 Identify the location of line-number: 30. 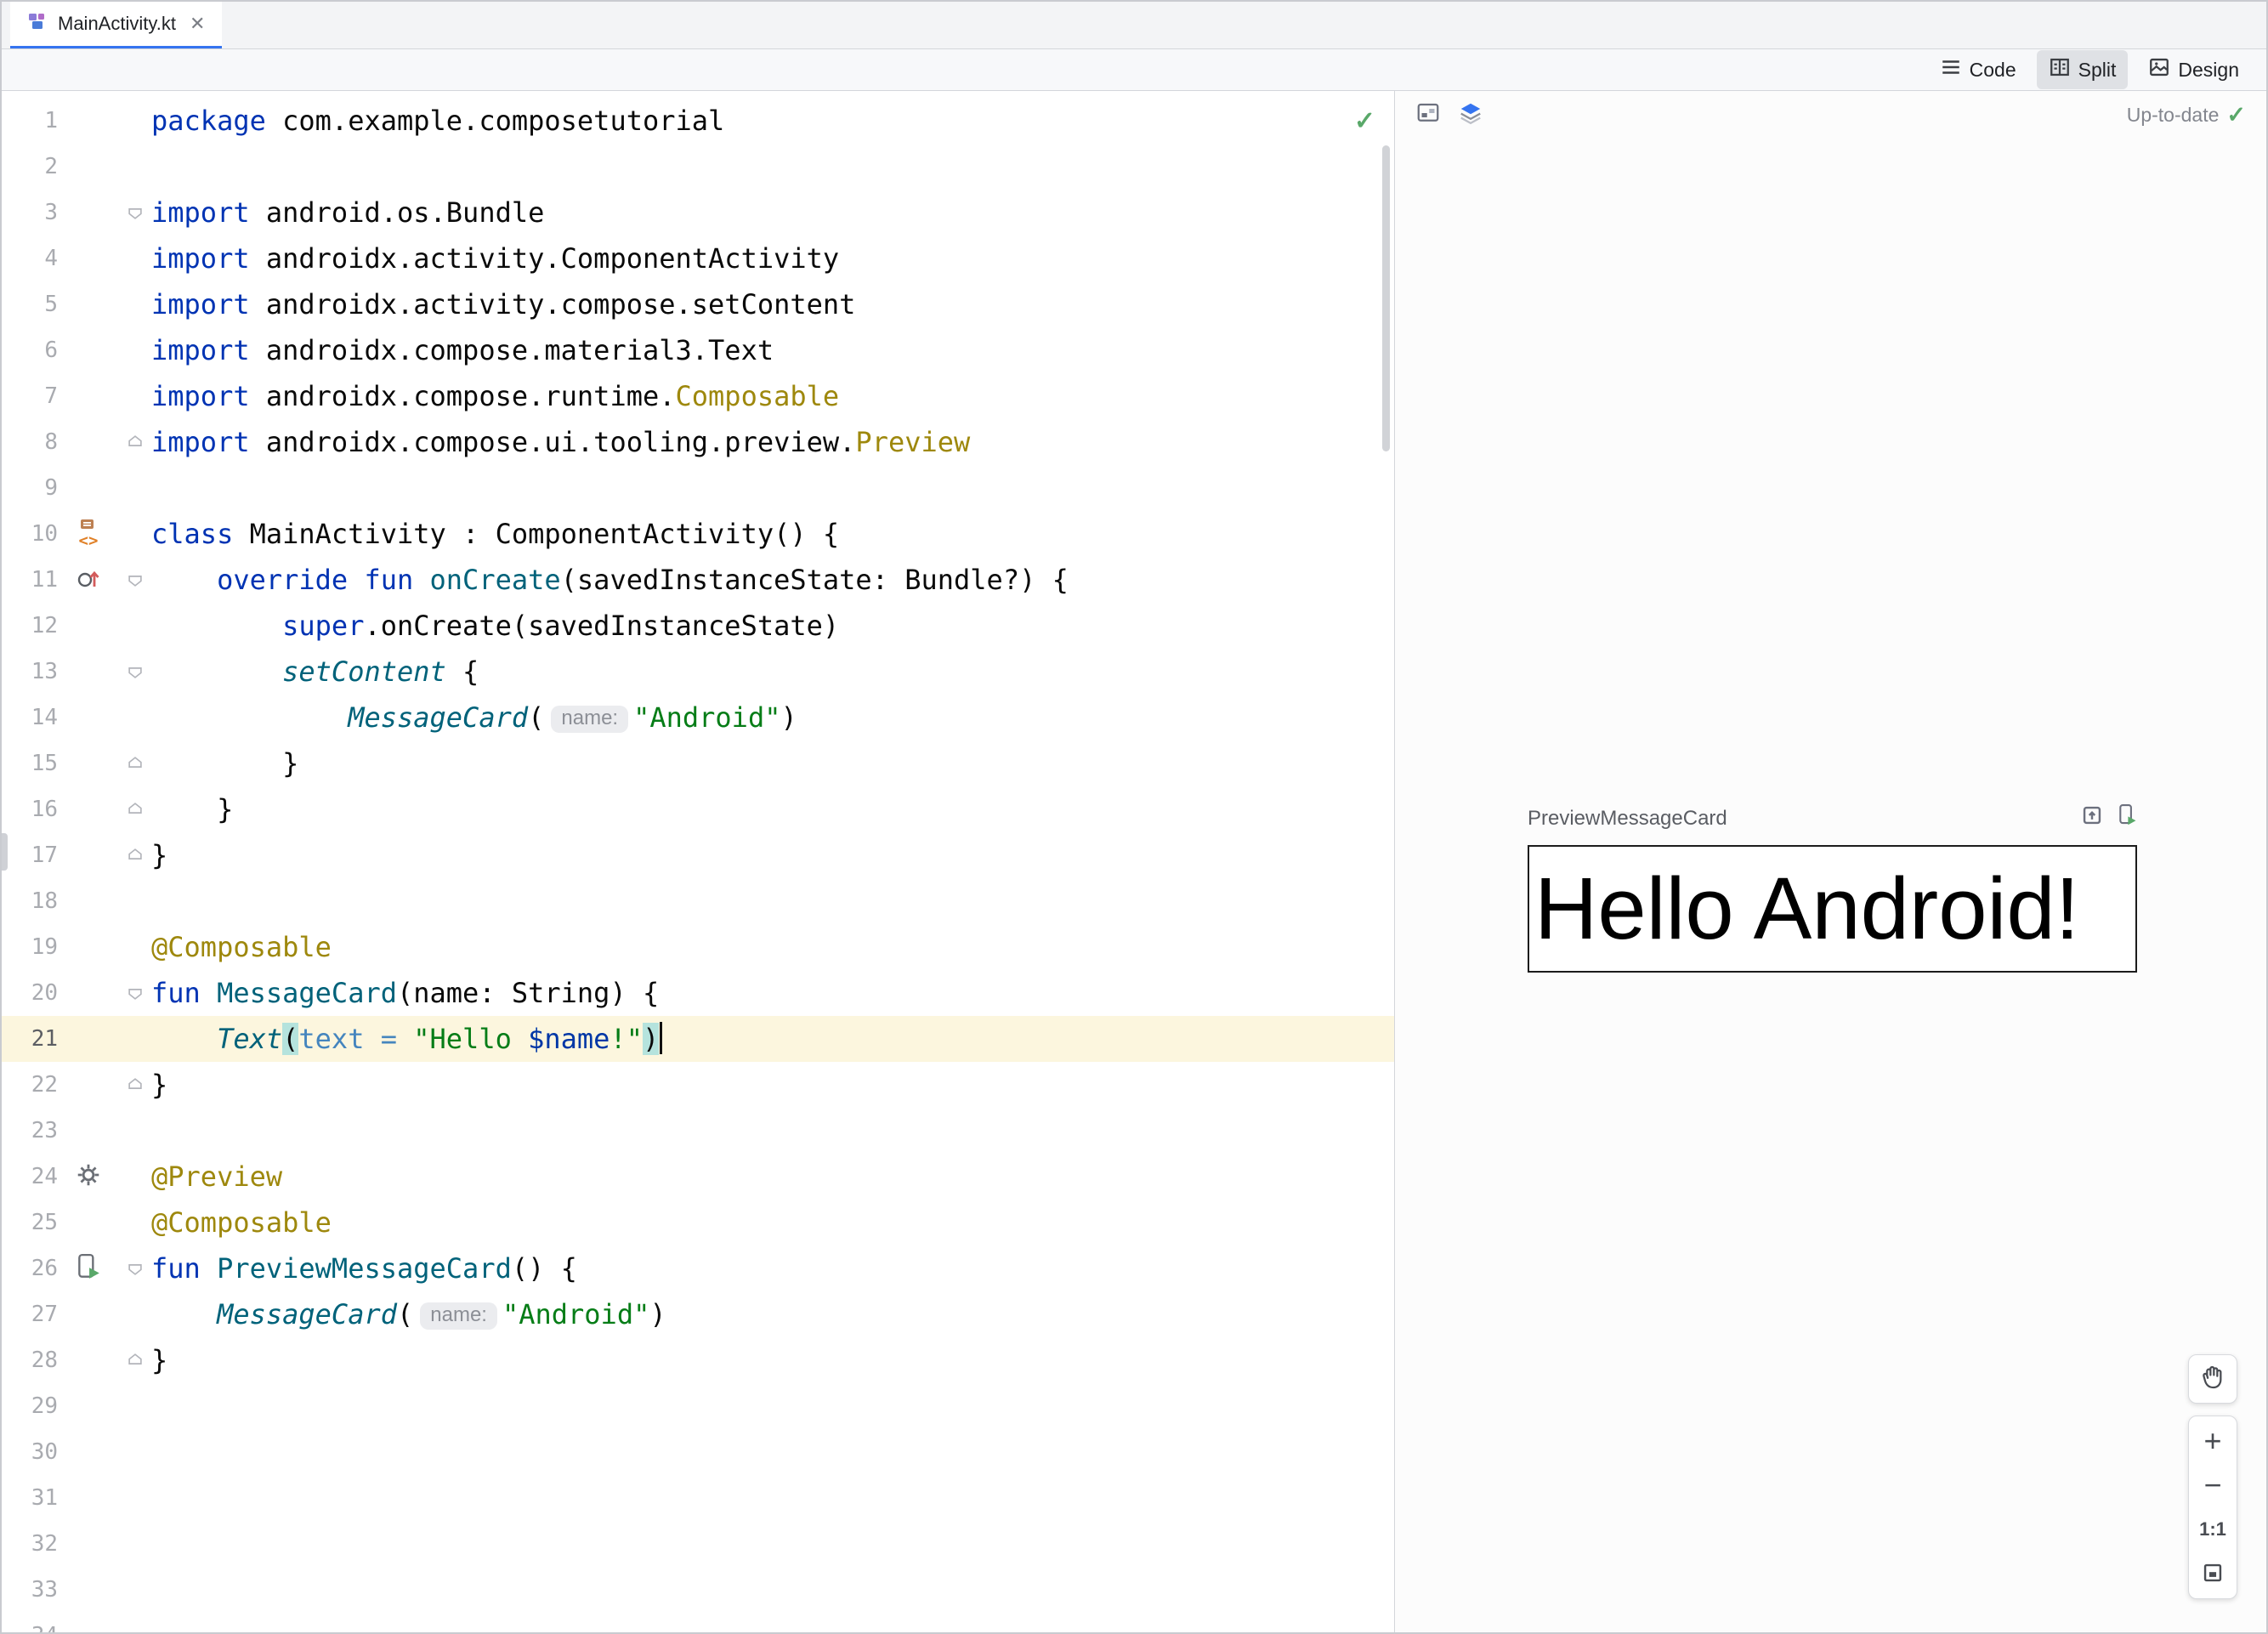
(30, 1452).